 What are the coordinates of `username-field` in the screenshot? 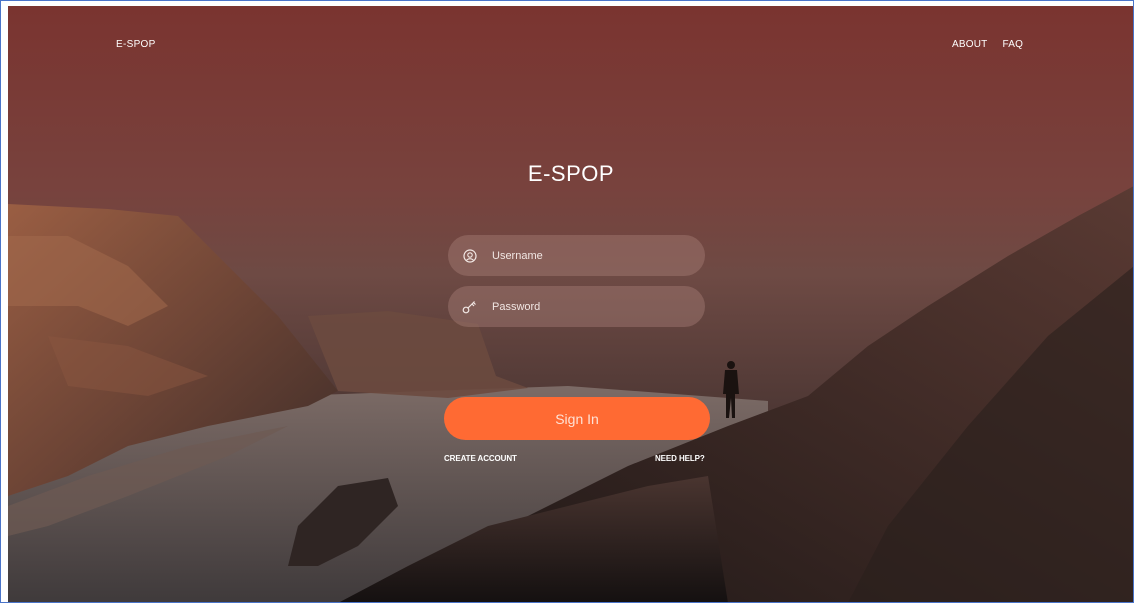 It's located at (576, 255).